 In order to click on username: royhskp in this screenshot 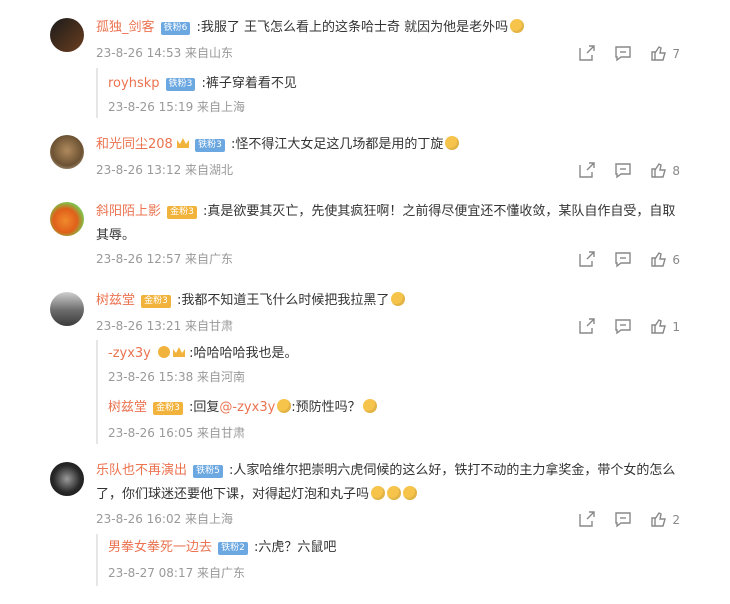, I will do `click(134, 83)`.